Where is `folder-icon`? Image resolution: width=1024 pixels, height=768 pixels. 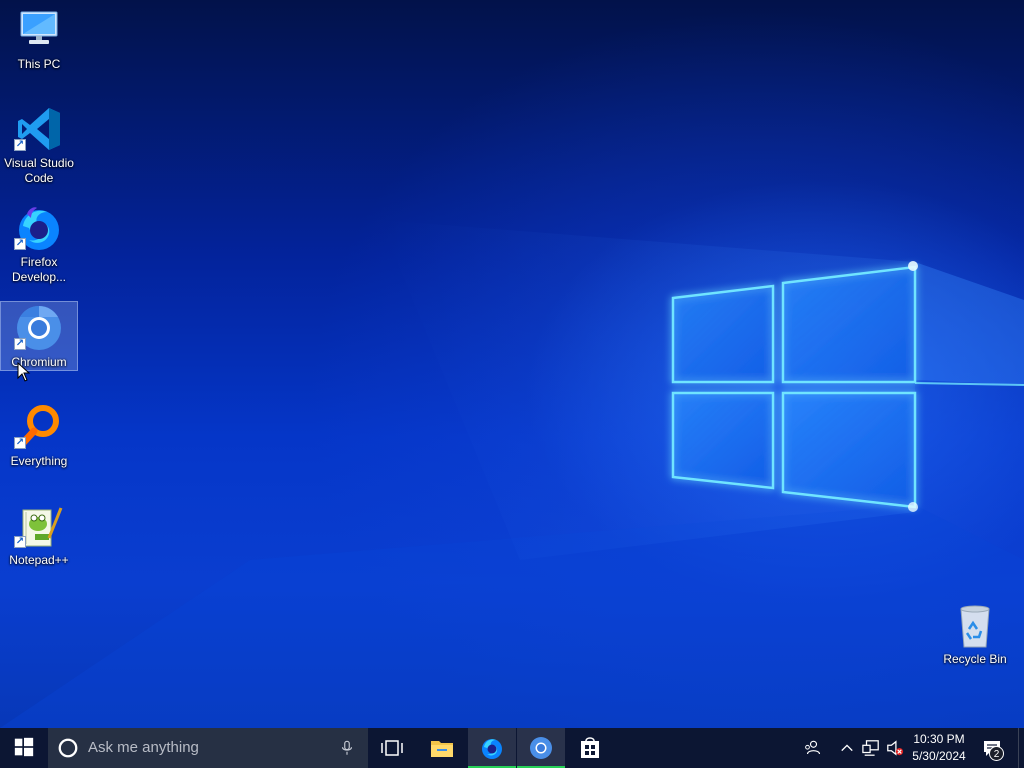 folder-icon is located at coordinates (442, 749).